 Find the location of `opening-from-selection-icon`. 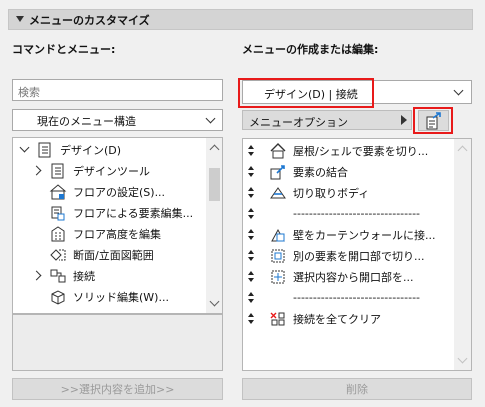

opening-from-selection-icon is located at coordinates (278, 277).